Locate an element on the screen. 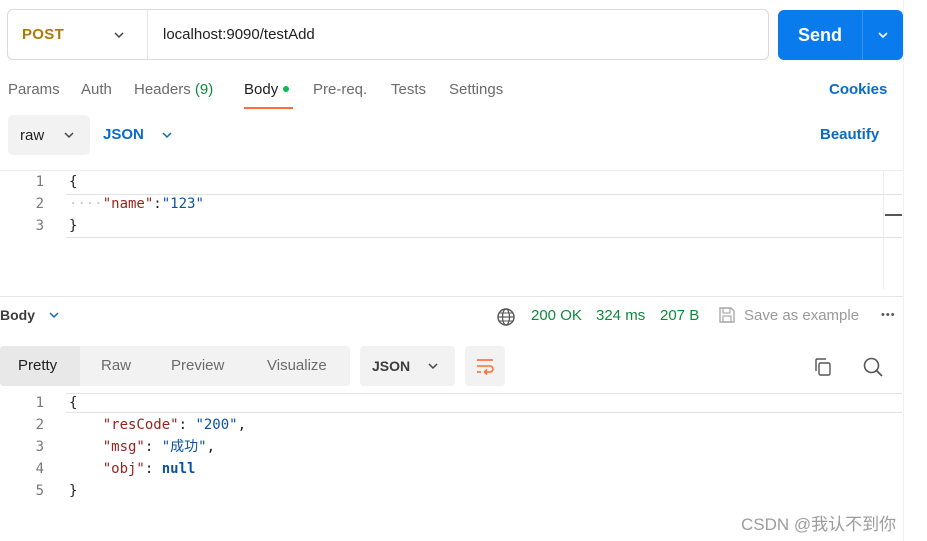  response-divider is located at coordinates (451, 296).